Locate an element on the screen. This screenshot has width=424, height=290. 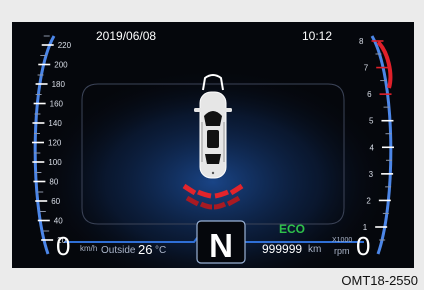
gear-indicator: N is located at coordinates (221, 245).